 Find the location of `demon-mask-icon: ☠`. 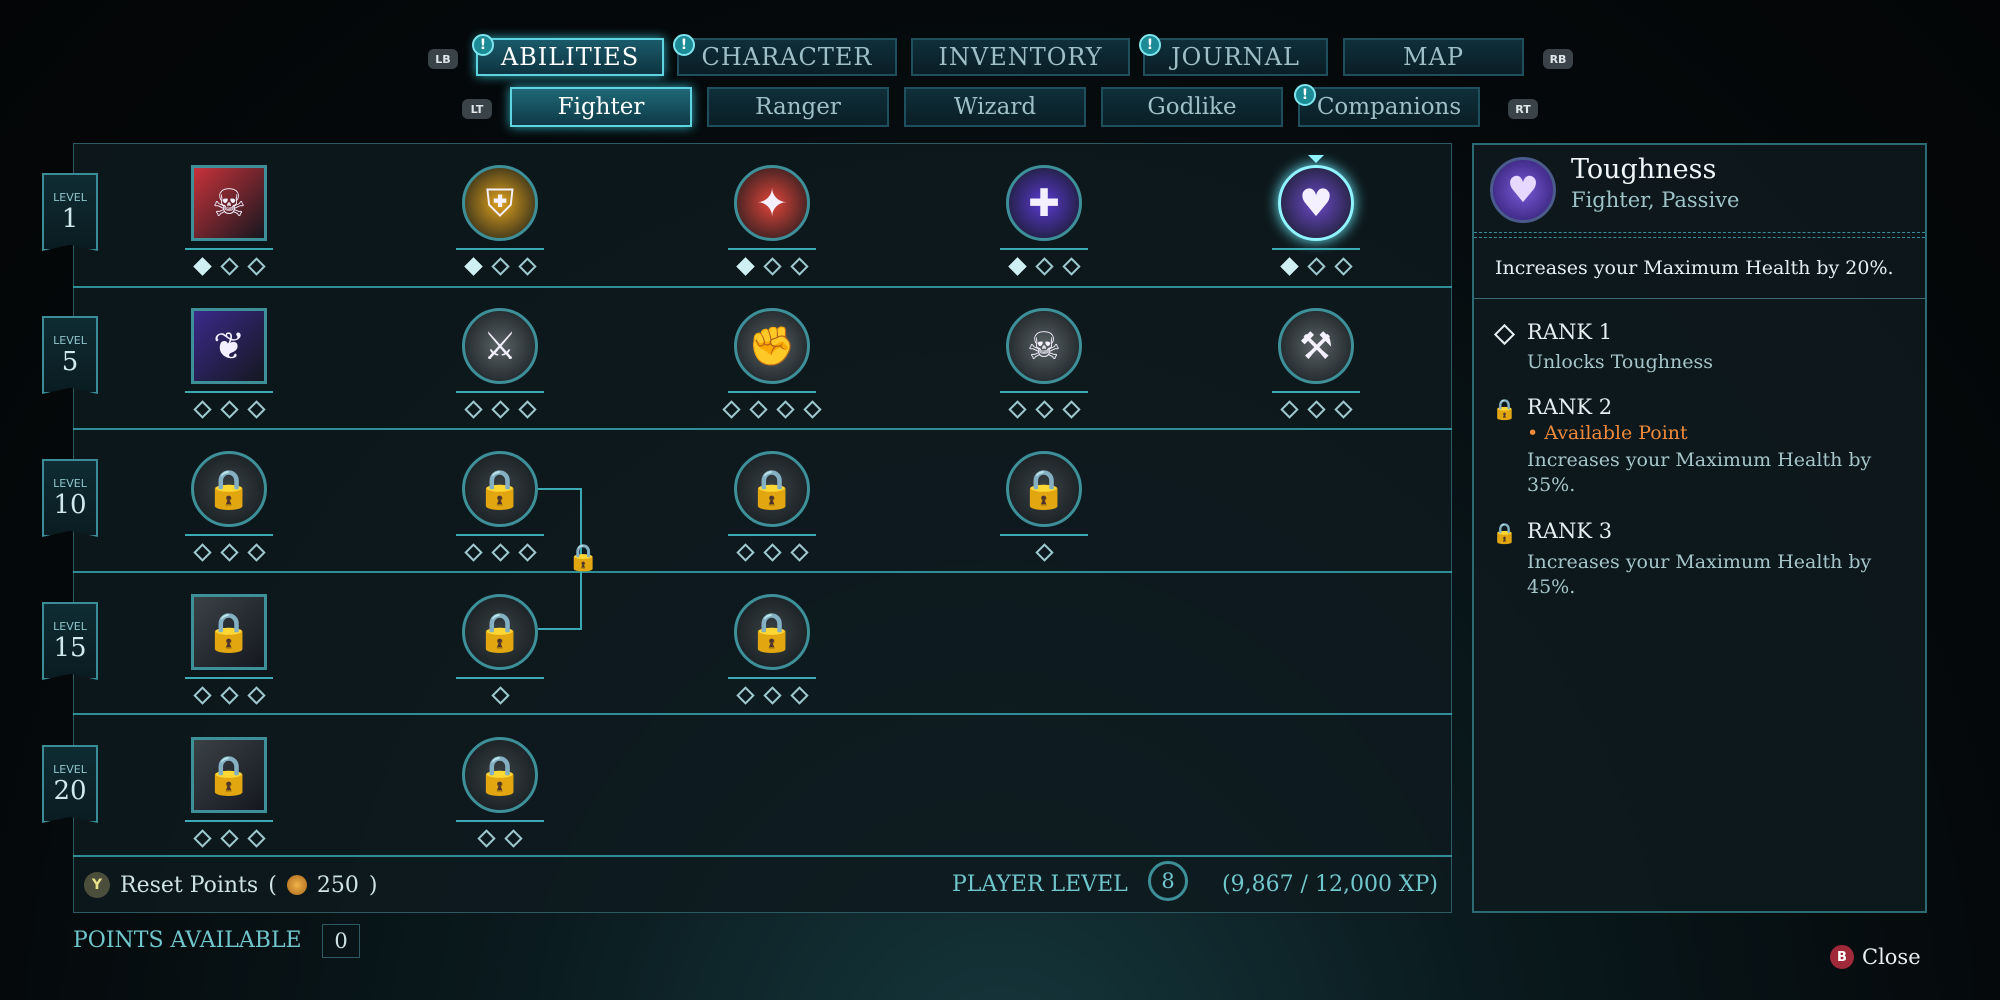

demon-mask-icon: ☠ is located at coordinates (229, 203).